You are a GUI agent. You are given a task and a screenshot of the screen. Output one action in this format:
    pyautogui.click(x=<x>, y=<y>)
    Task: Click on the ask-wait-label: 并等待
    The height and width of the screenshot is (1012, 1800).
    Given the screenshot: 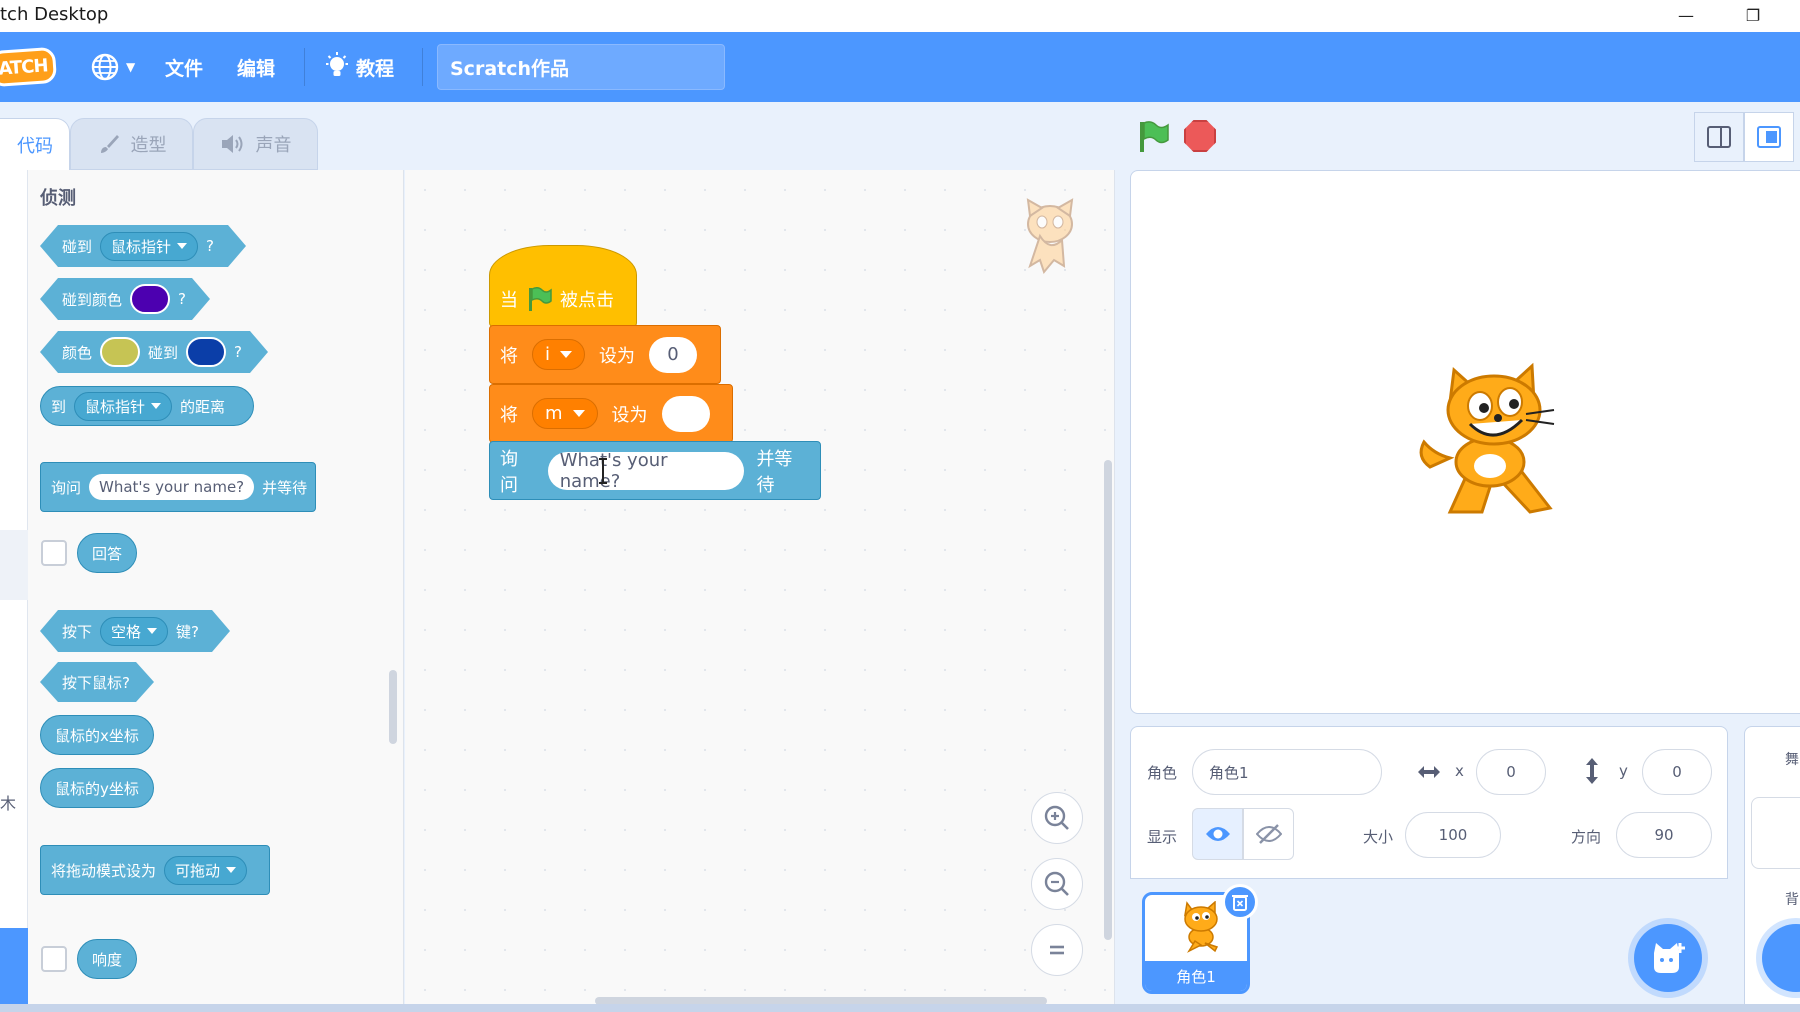 What is the action you would take?
    pyautogui.click(x=774, y=472)
    